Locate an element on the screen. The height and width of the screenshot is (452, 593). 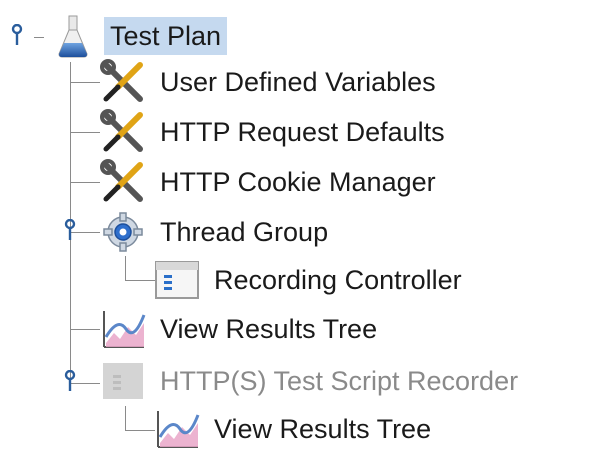
node-label: Test Plan is located at coordinates (166, 36).